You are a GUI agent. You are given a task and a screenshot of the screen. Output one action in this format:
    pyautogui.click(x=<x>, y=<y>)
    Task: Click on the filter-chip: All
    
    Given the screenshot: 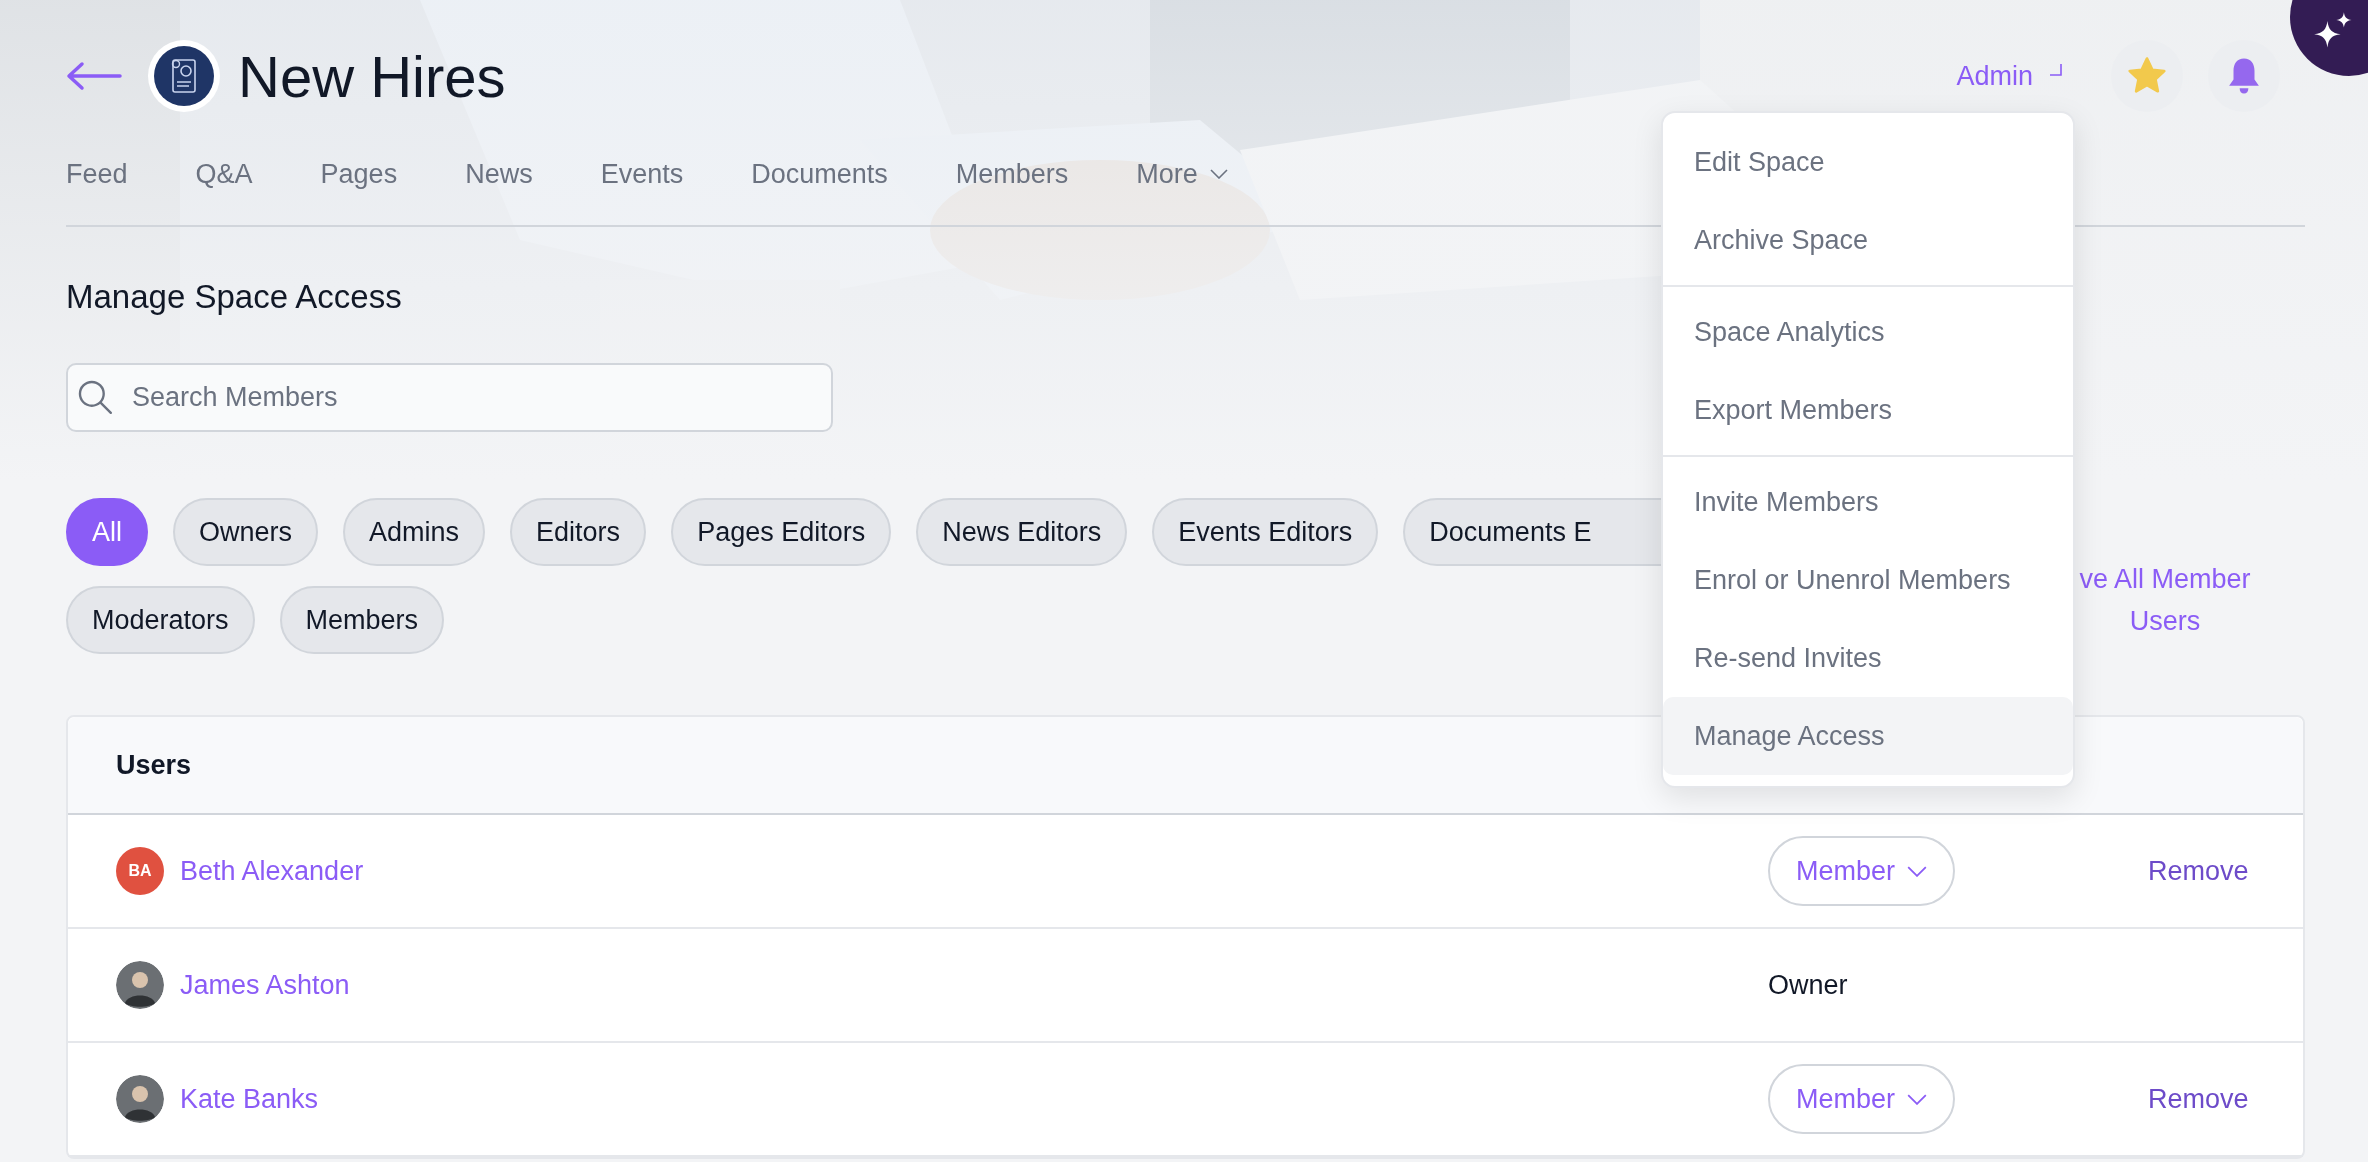 What is the action you would take?
    pyautogui.click(x=107, y=532)
    